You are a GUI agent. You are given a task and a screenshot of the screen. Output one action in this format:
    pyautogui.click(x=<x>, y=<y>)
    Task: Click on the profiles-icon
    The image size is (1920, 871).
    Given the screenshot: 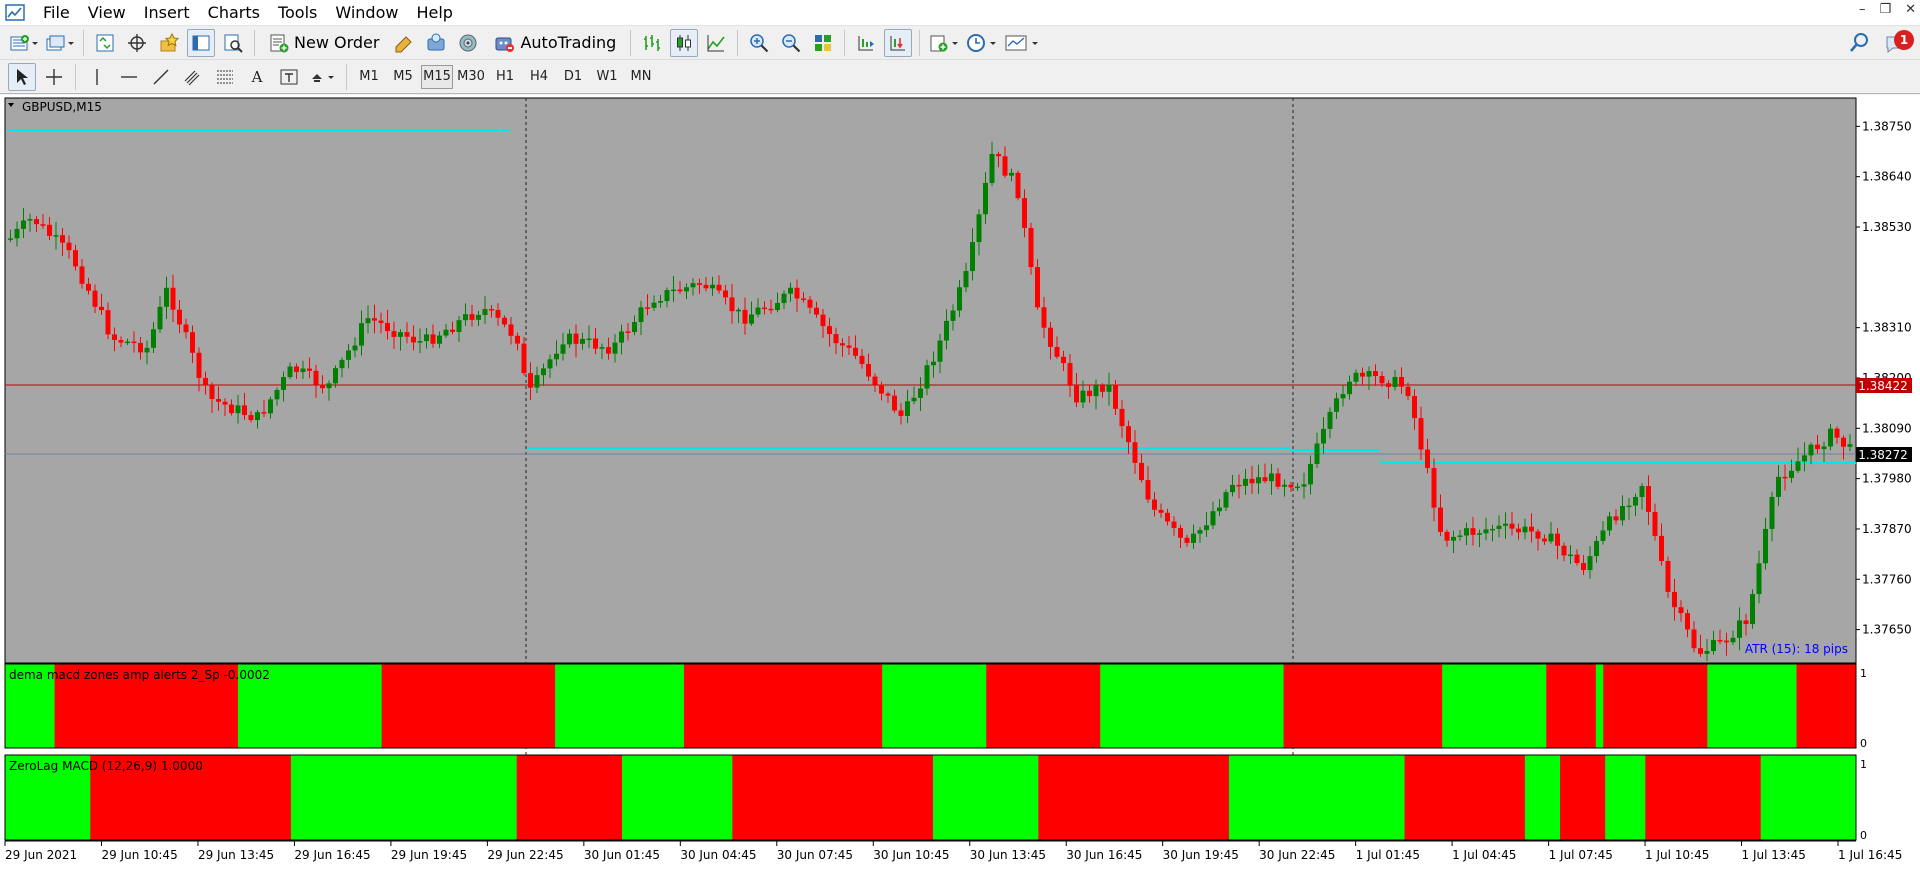 What is the action you would take?
    pyautogui.click(x=60, y=42)
    